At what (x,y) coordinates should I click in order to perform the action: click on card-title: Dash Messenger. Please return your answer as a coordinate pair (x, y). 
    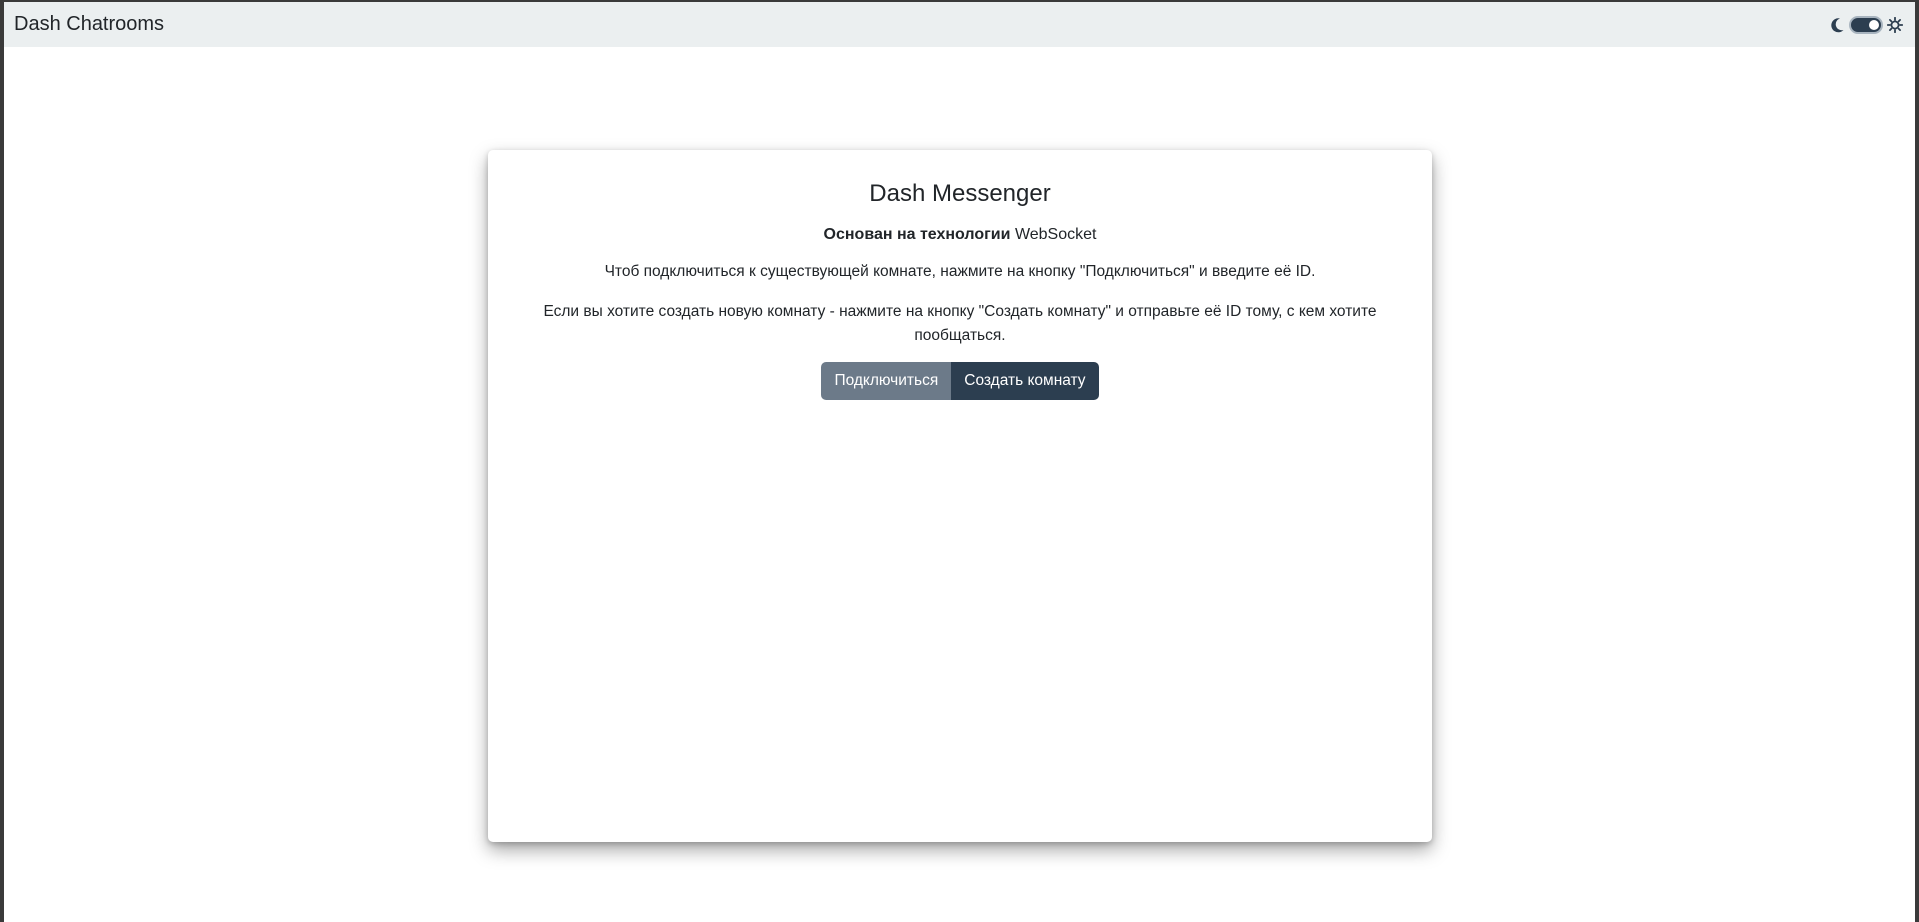
    Looking at the image, I should click on (960, 193).